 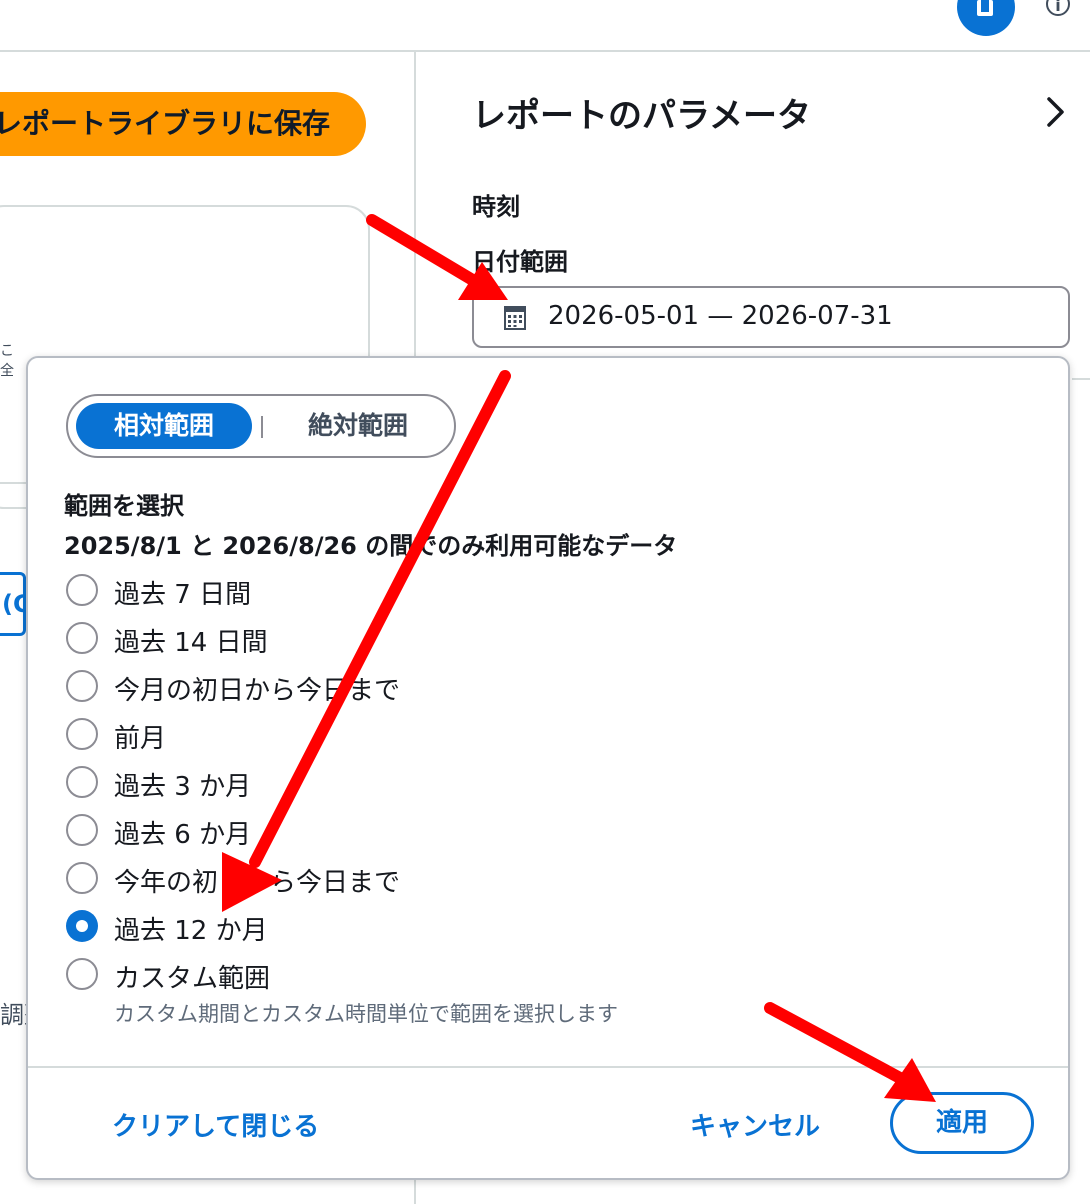 I want to click on option-label: 過去 7 日間, so click(x=183, y=595).